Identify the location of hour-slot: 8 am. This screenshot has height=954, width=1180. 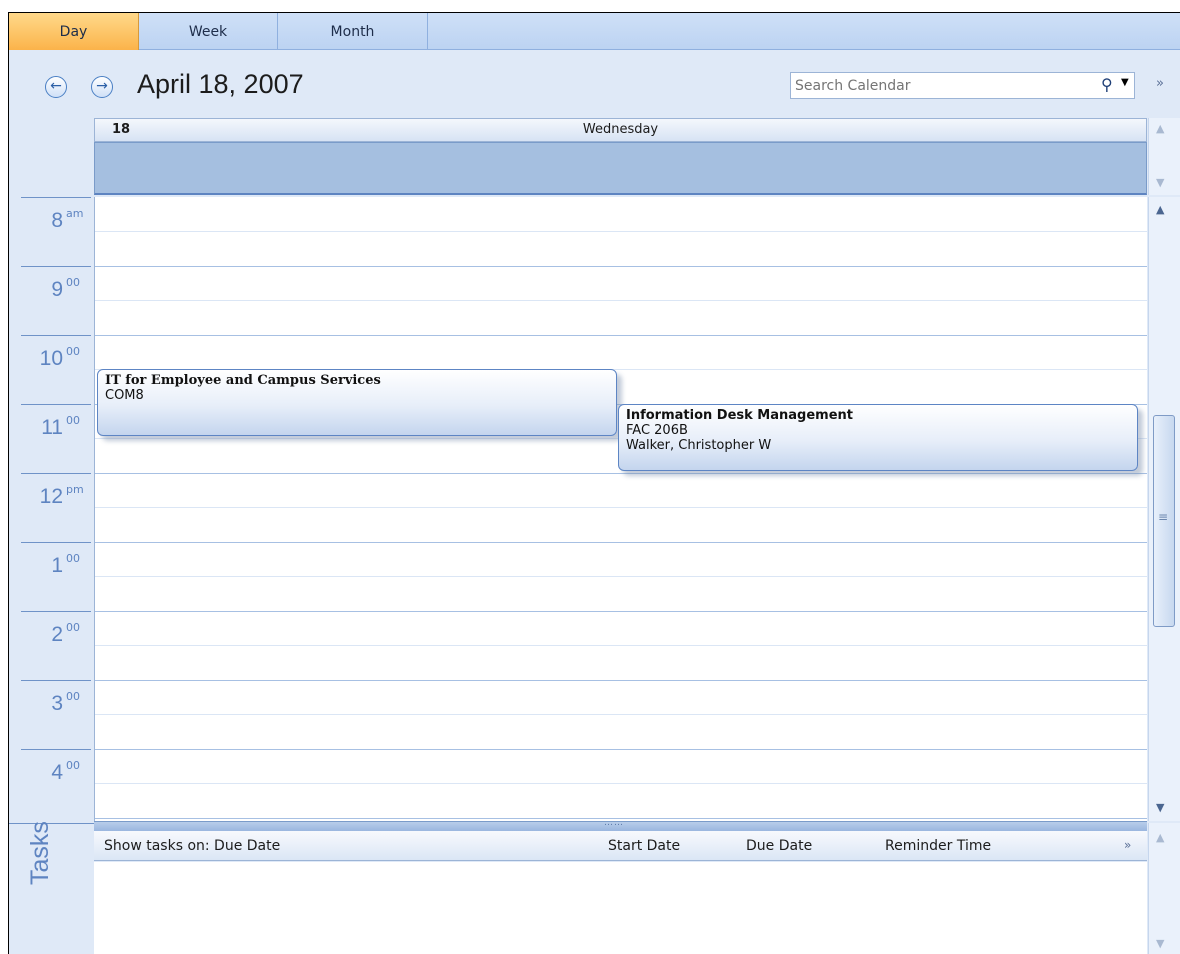
(51, 231).